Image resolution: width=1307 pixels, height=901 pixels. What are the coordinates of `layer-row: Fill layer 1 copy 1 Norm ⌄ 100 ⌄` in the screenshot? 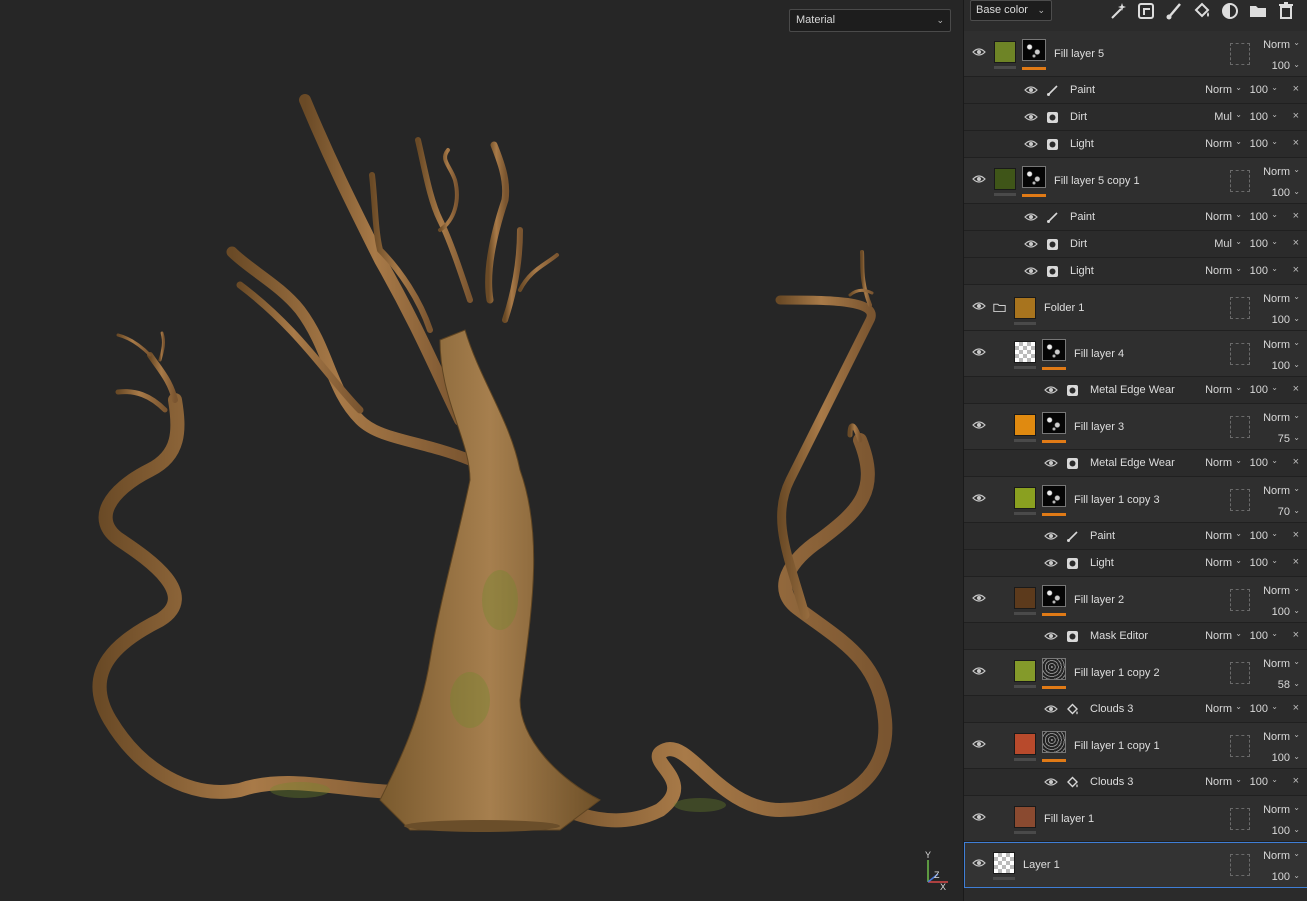 It's located at (1135, 746).